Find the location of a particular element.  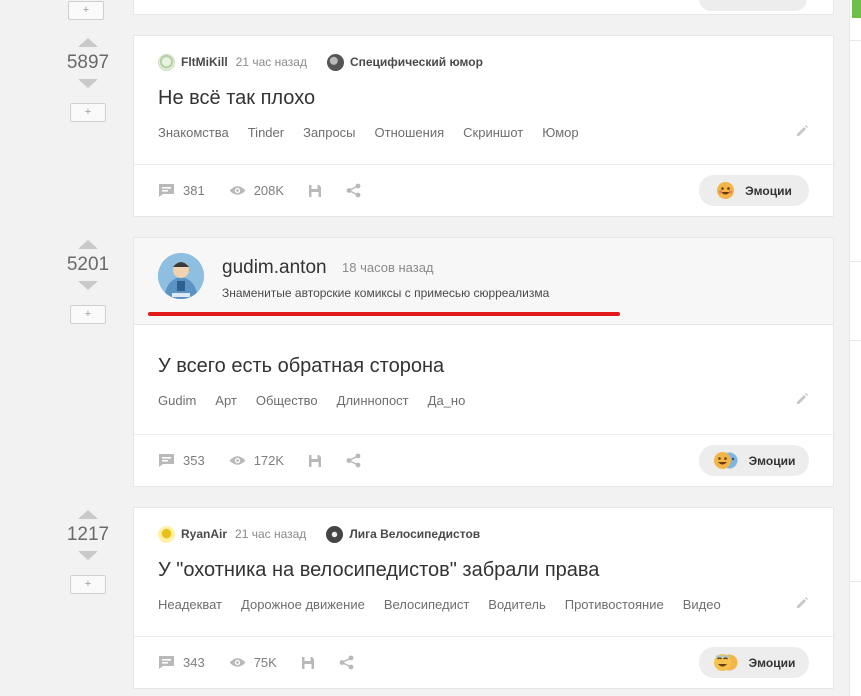

tag: Gudim is located at coordinates (177, 400).